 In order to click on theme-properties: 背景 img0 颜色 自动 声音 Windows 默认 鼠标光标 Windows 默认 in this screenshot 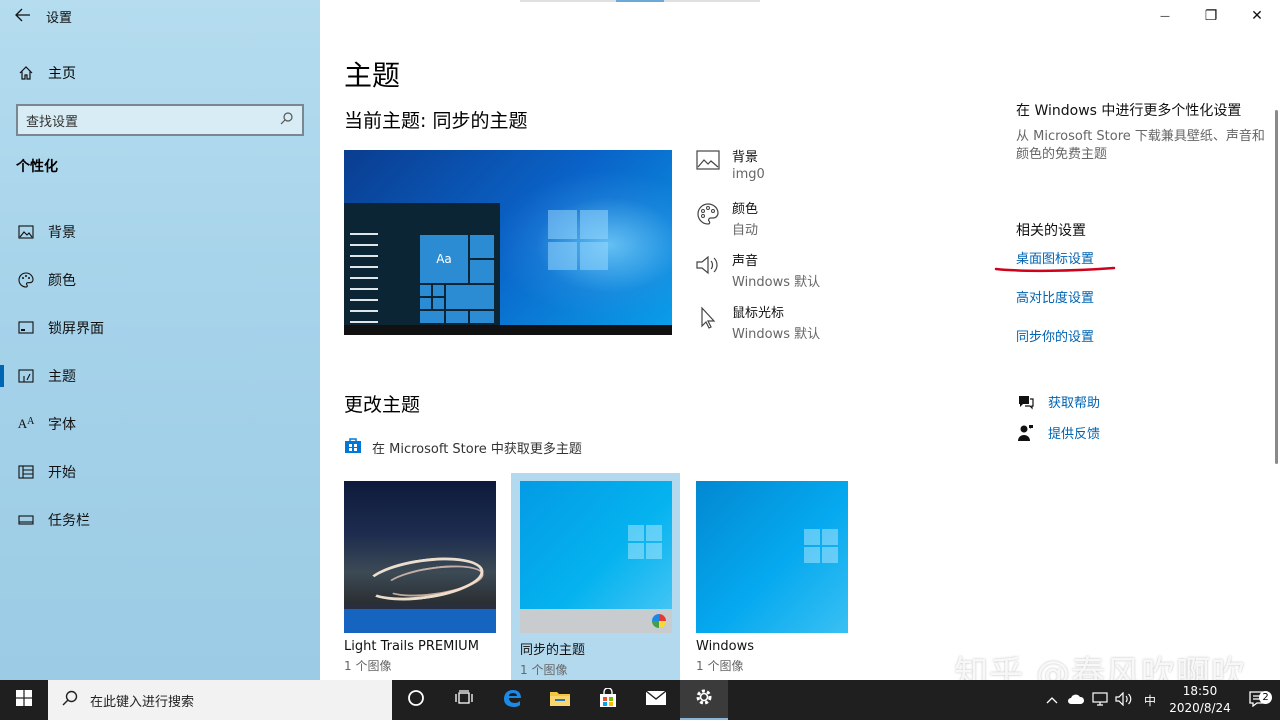, I will do `click(814, 250)`.